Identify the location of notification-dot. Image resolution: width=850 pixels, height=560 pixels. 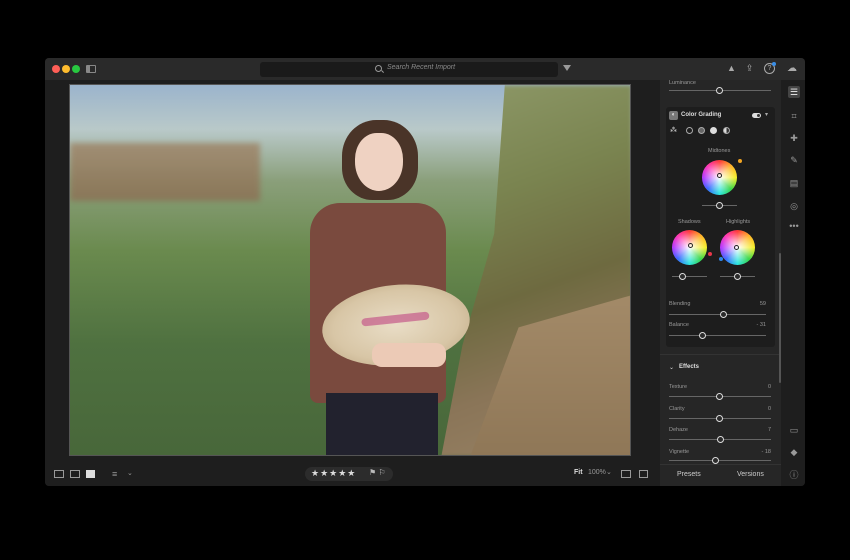
(774, 64).